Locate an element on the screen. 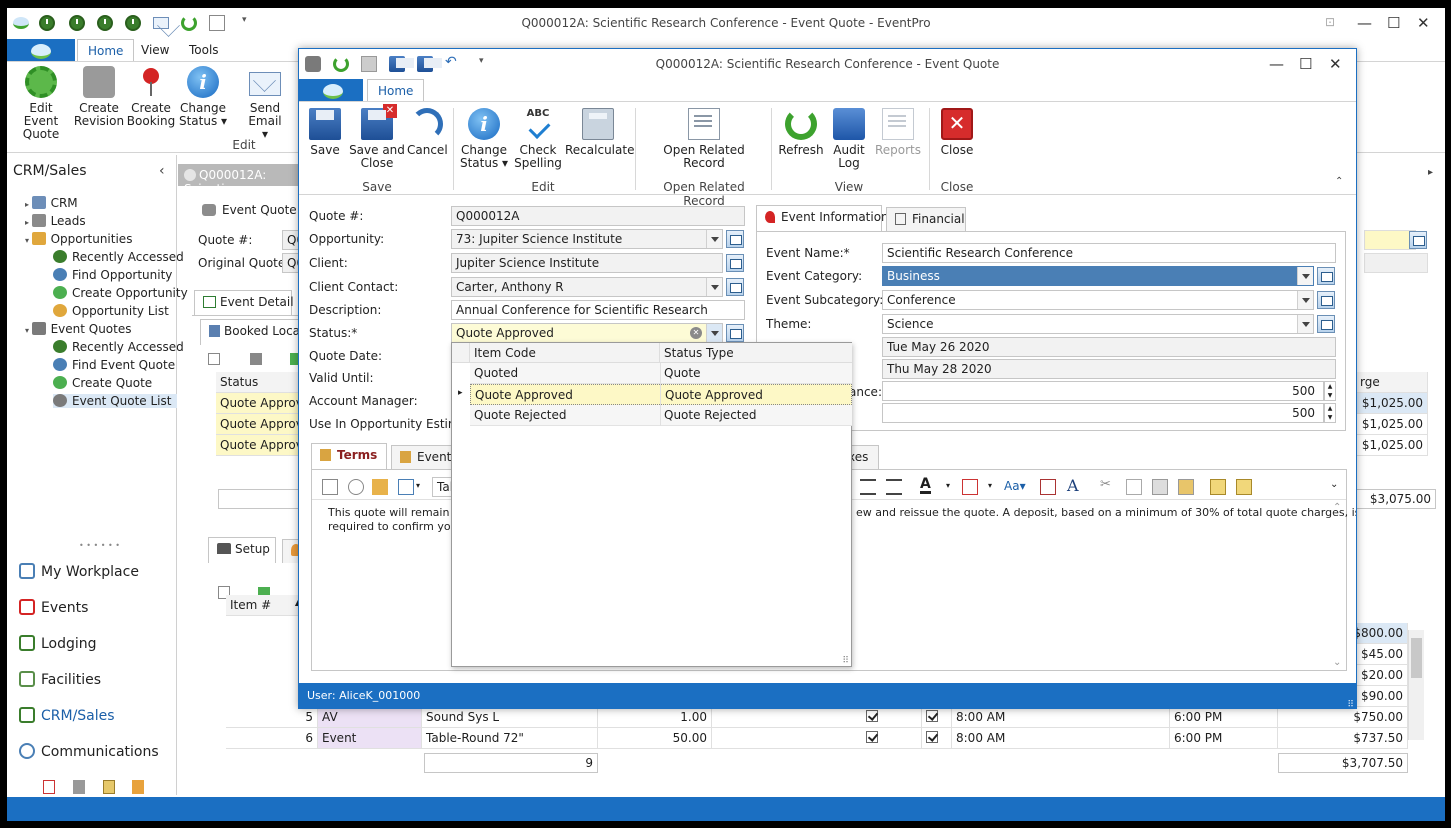  dialog-maximize-button: ☐ is located at coordinates (1305, 64).